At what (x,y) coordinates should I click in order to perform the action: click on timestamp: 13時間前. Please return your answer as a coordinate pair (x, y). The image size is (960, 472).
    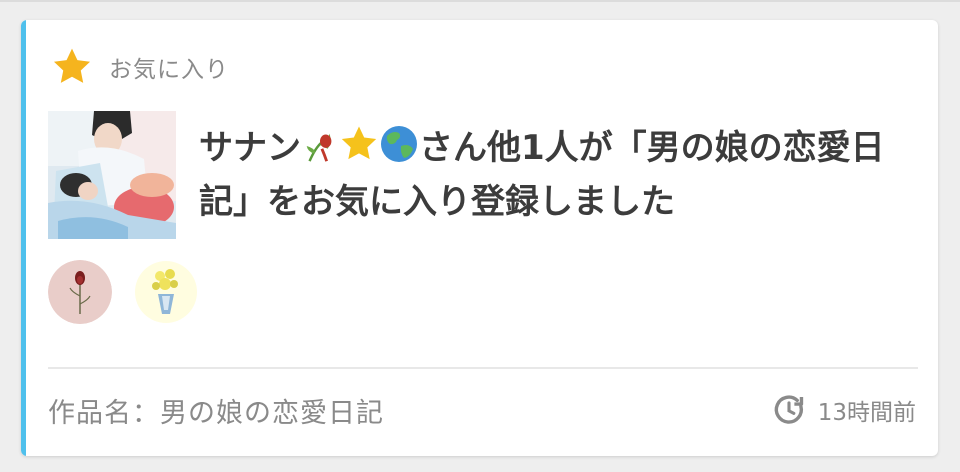
    Looking at the image, I should click on (844, 410).